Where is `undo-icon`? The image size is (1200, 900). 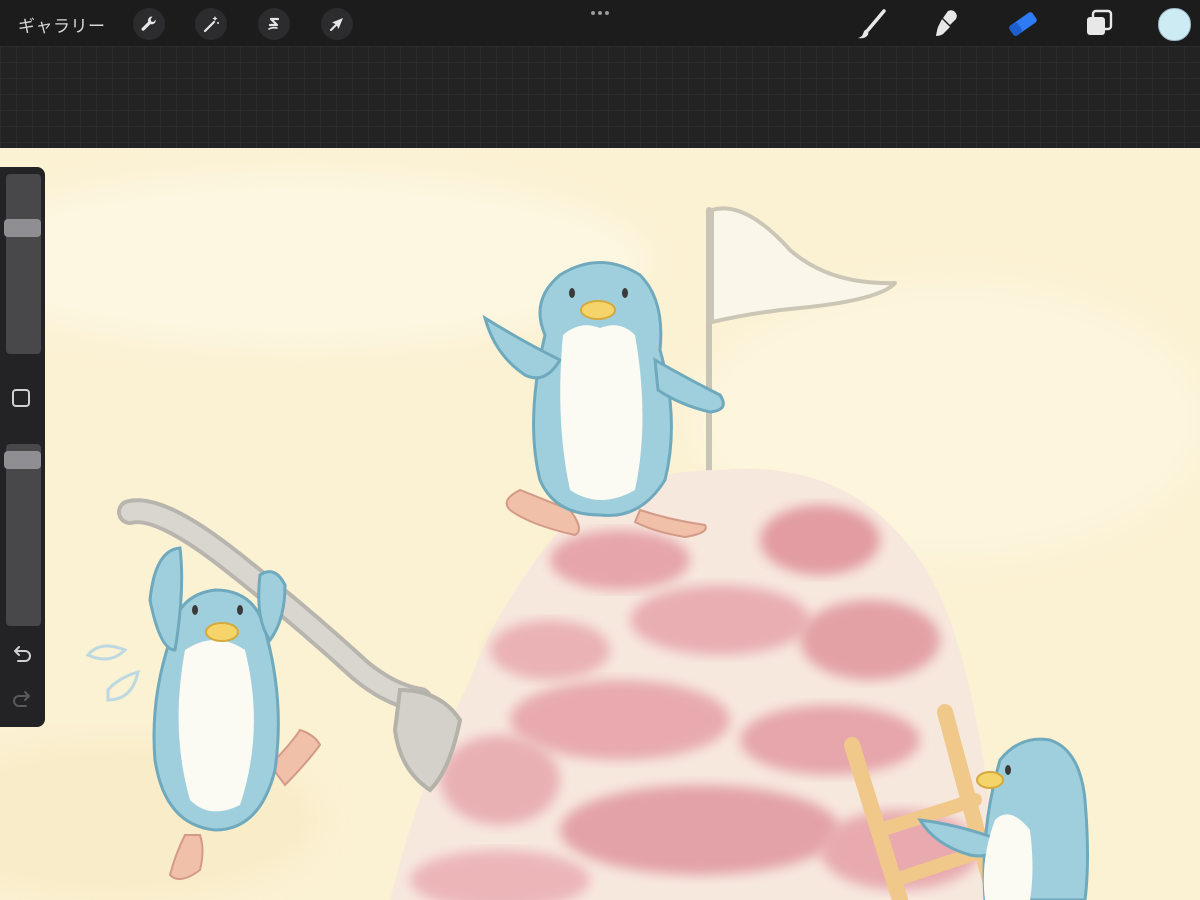
undo-icon is located at coordinates (22, 654).